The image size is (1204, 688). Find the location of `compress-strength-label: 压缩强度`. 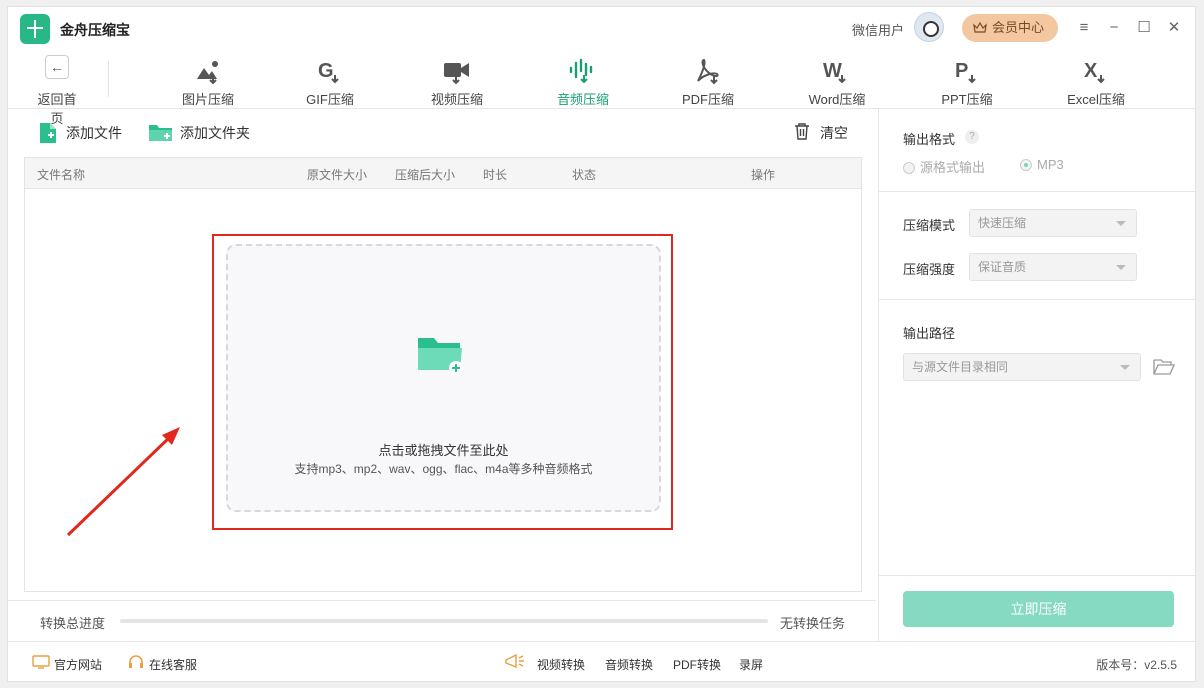

compress-strength-label: 压缩强度 is located at coordinates (929, 269).